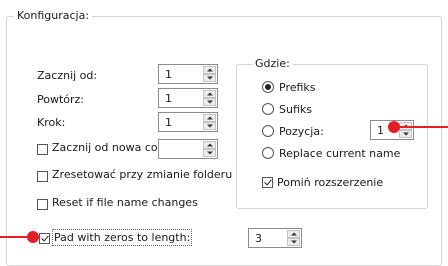 This screenshot has width=448, height=266. What do you see at coordinates (209, 78) in the screenshot?
I see `start-from-decrement-button` at bounding box center [209, 78].